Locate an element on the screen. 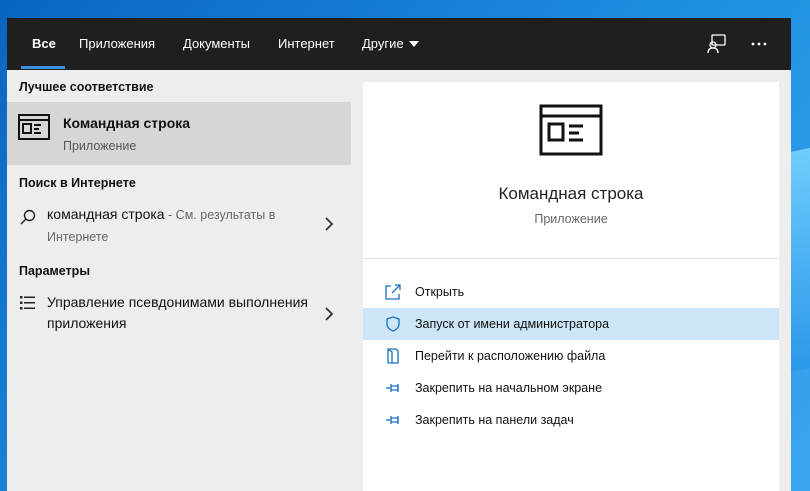 The width and height of the screenshot is (810, 491). action-open-file-location: Перейти к расположению файла is located at coordinates (571, 356).